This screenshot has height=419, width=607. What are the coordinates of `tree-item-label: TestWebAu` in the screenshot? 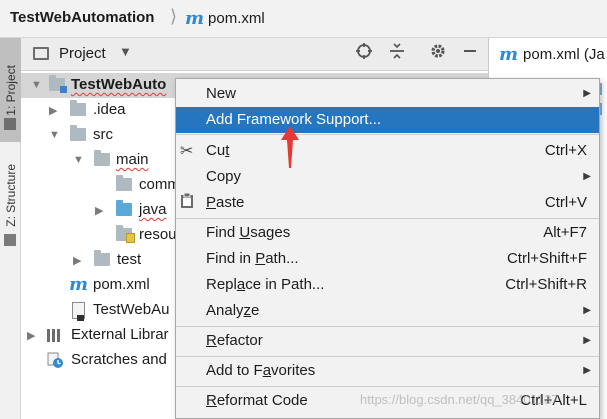 It's located at (131, 309).